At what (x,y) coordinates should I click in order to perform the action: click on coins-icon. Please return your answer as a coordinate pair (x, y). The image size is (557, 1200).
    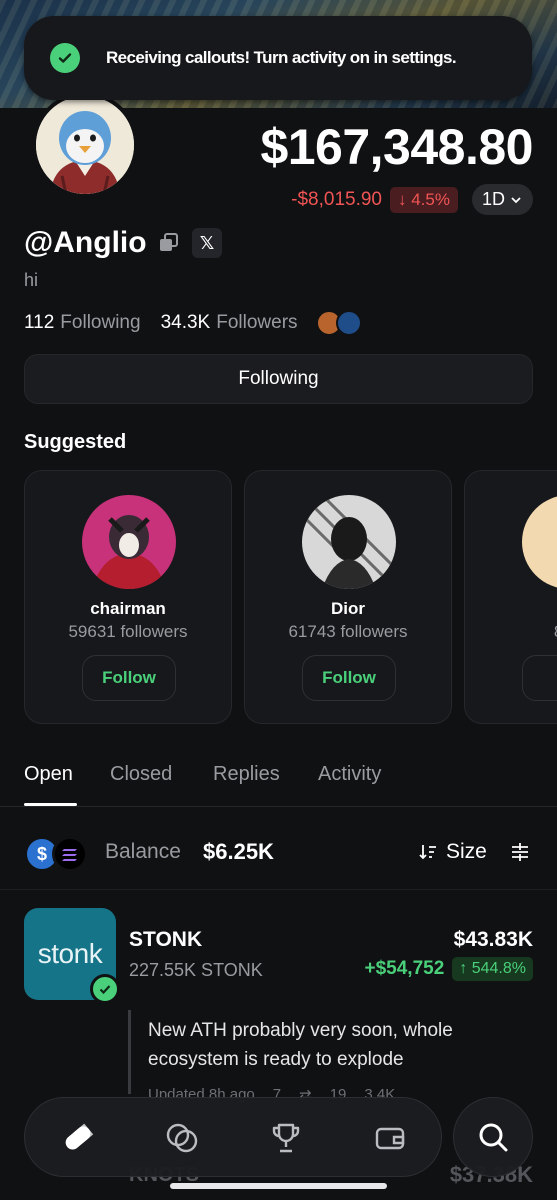
    Looking at the image, I should click on (182, 1138).